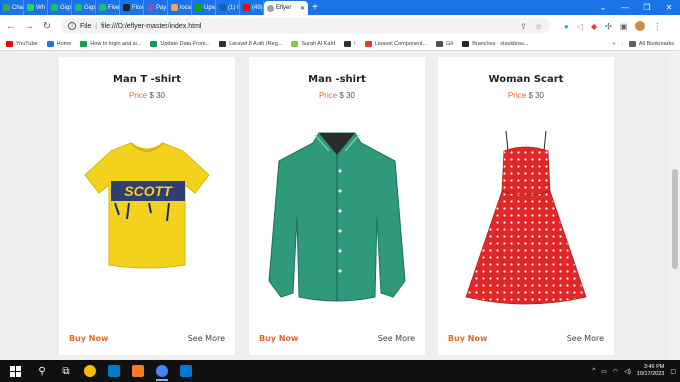 This screenshot has width=680, height=382. I want to click on bookmark-label: Home, so click(64, 43).